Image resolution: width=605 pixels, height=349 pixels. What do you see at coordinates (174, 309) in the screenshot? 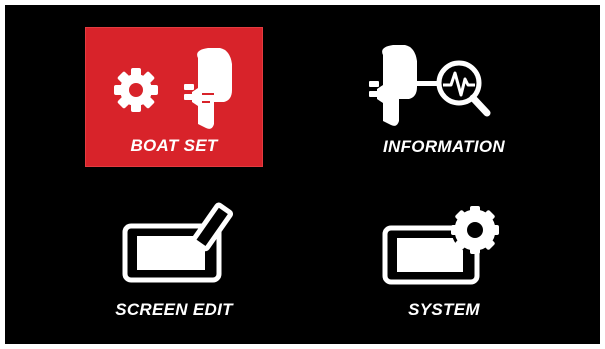
I see `screen-edit-label: SCREEN EDIT` at bounding box center [174, 309].